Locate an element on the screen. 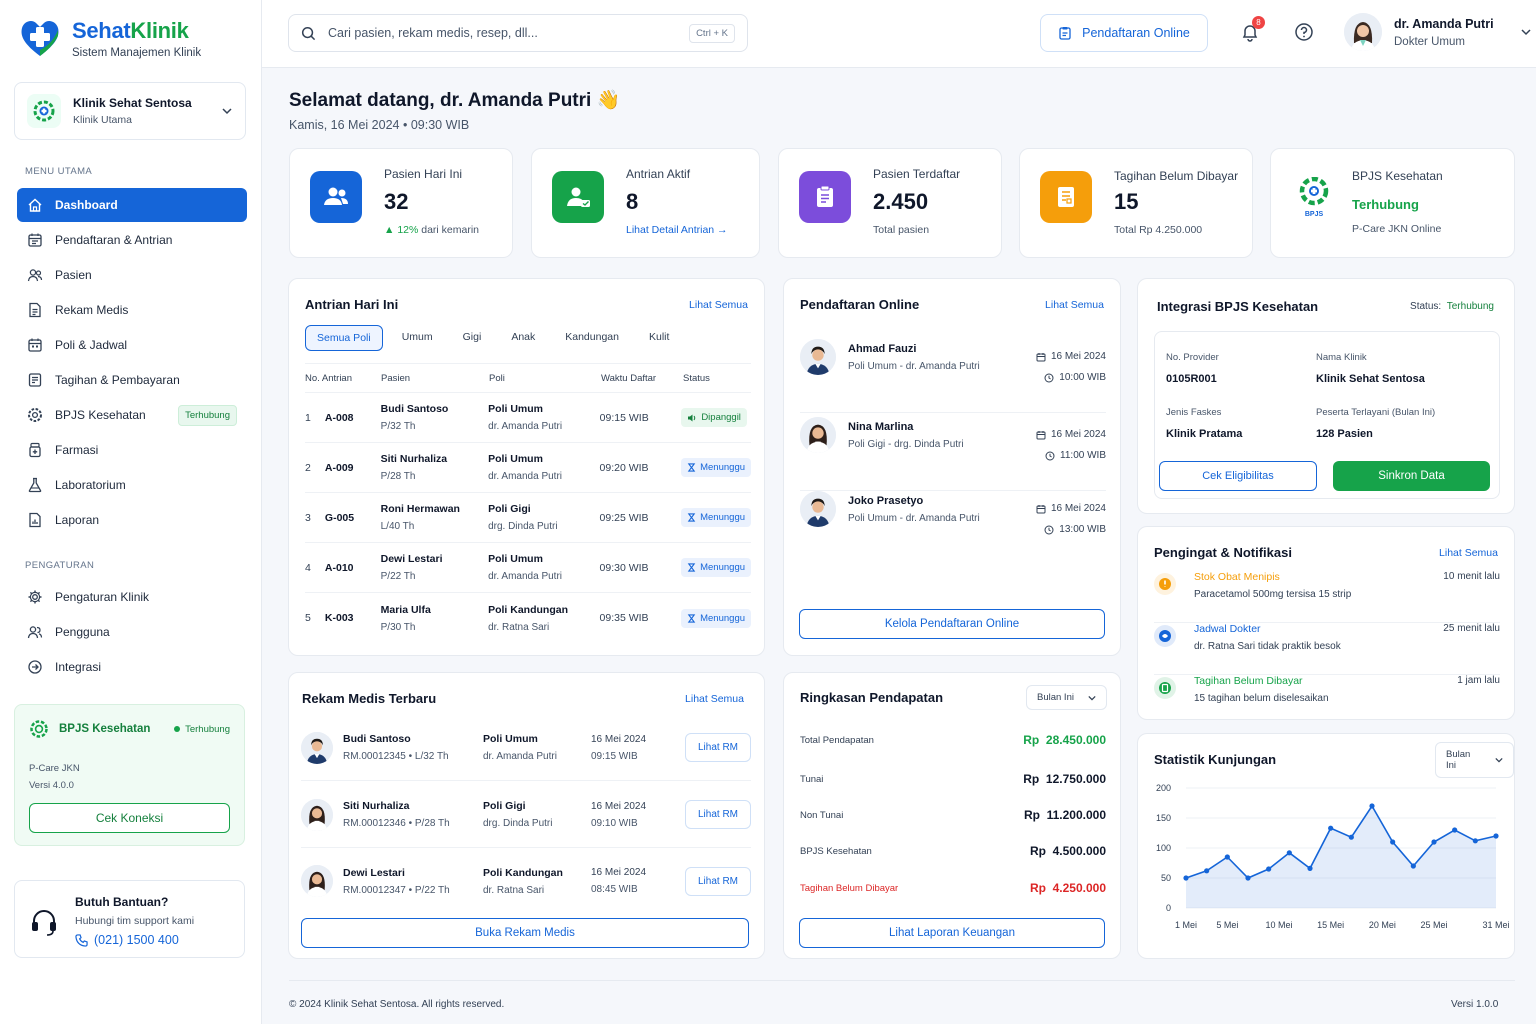  sidebar-item-dashboard: Dashboard is located at coordinates (132, 205).